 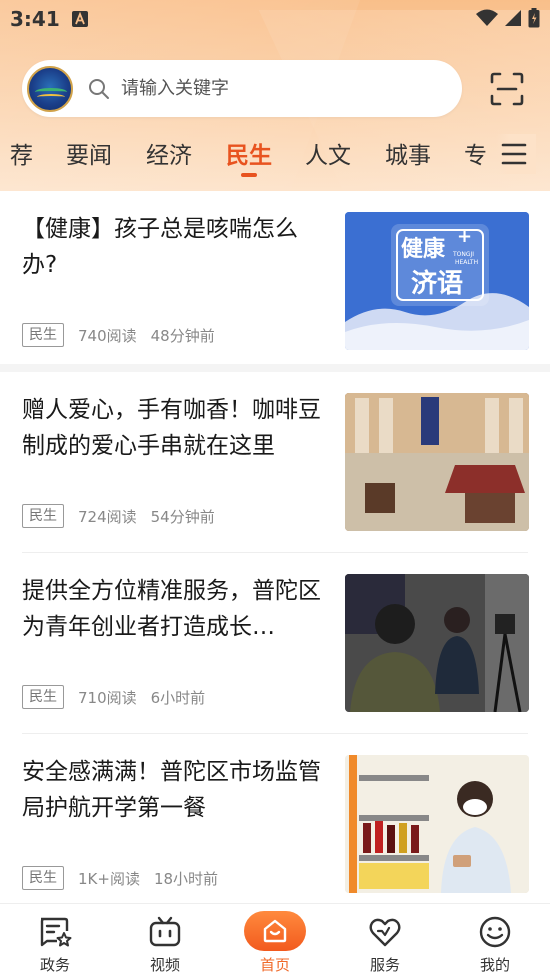 I want to click on svg-text: 健康, so click(x=423, y=249).